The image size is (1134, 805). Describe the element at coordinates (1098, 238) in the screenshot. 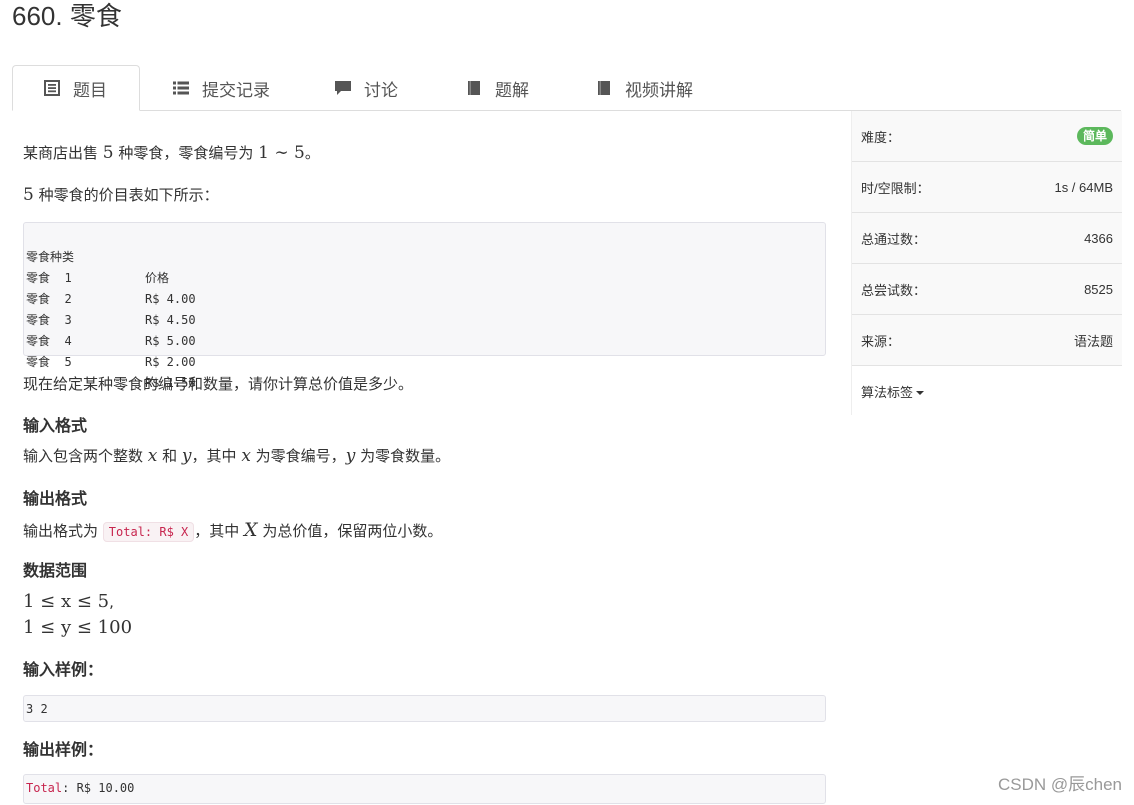

I see `passed-value: 4366` at that location.